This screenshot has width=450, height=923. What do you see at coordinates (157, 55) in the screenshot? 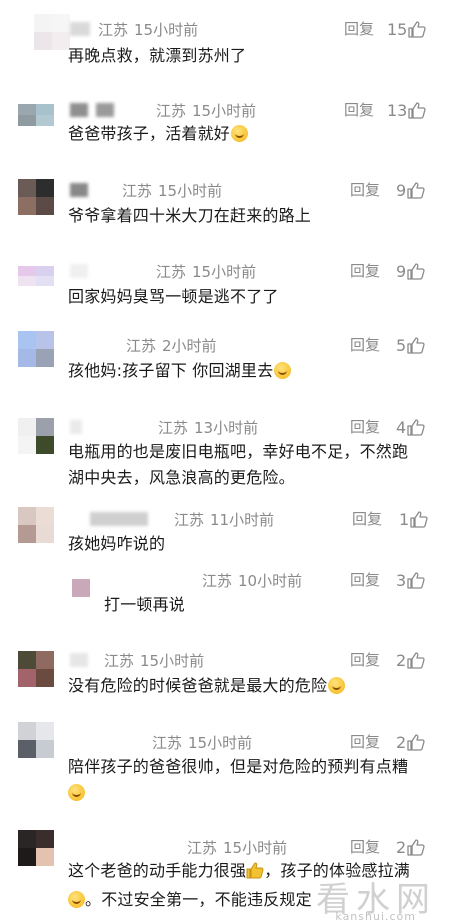
I see `comment-text: 再晚点救，就漂到苏州了` at bounding box center [157, 55].